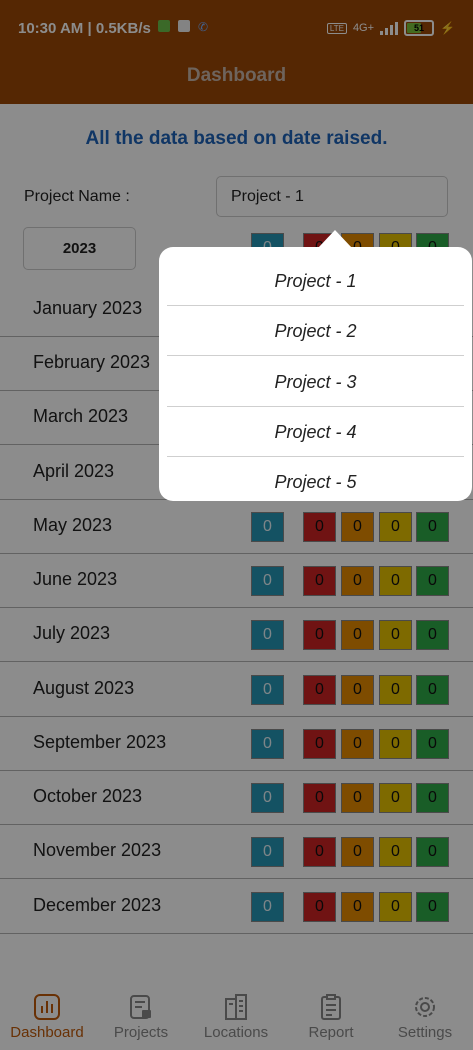 The width and height of the screenshot is (473, 1050). Describe the element at coordinates (315, 382) in the screenshot. I see `dropdown-option: Project - 3` at that location.